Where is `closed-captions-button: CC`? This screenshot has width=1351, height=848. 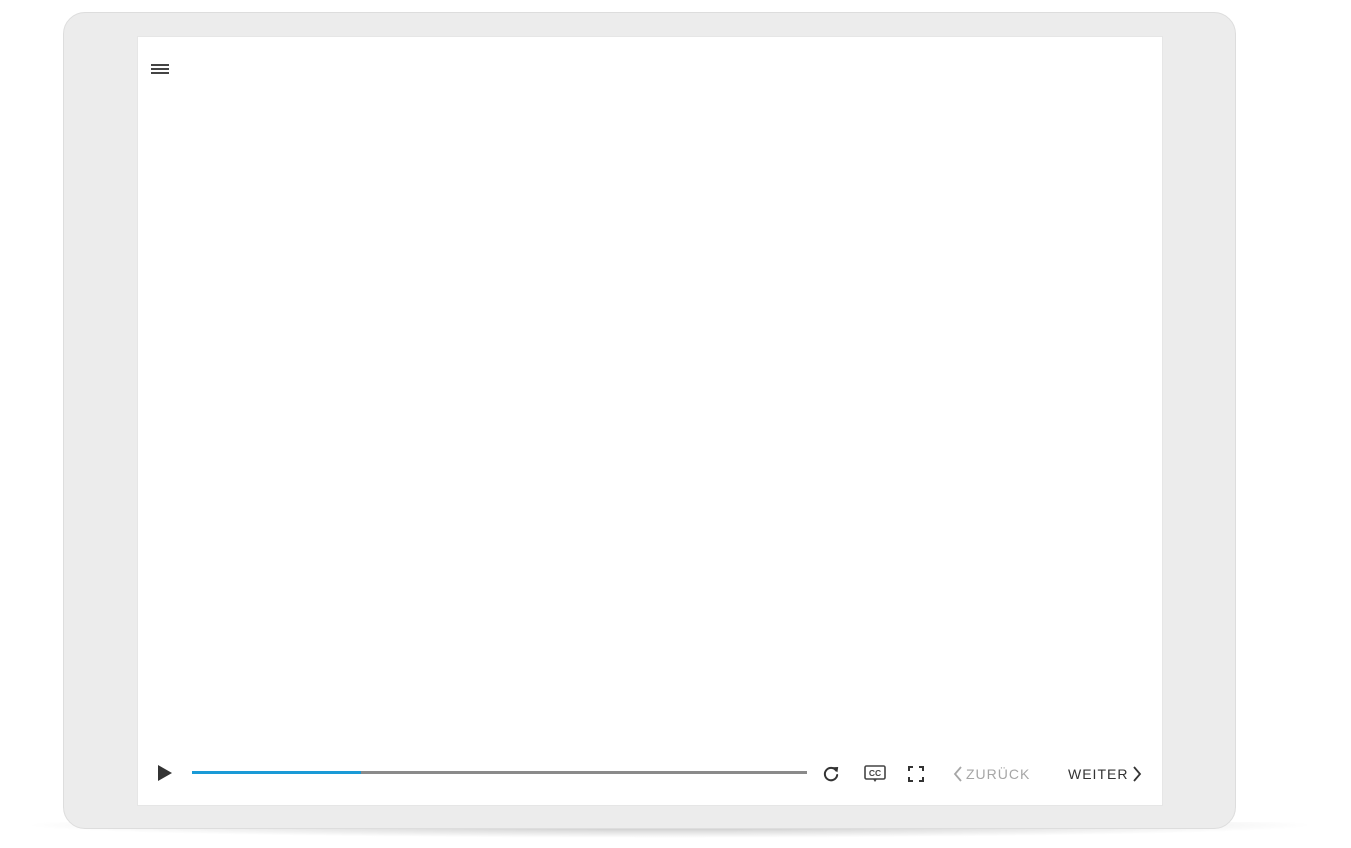
closed-captions-button: CC is located at coordinates (875, 774).